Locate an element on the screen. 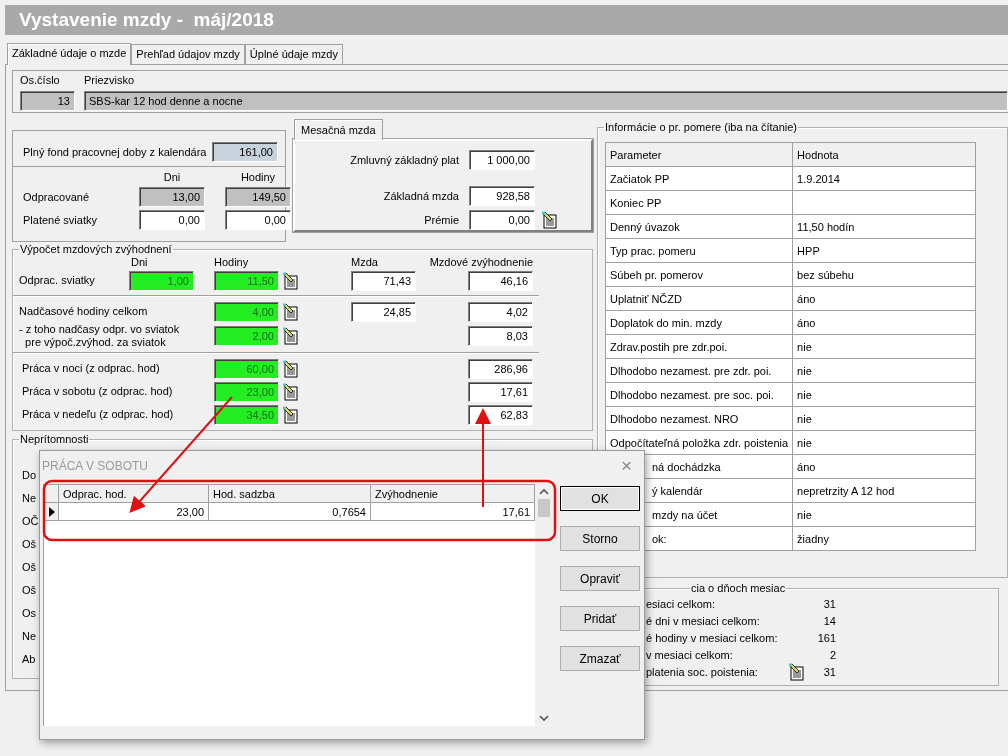 The image size is (1008, 756). table-cell: 23,00 is located at coordinates (133, 511).